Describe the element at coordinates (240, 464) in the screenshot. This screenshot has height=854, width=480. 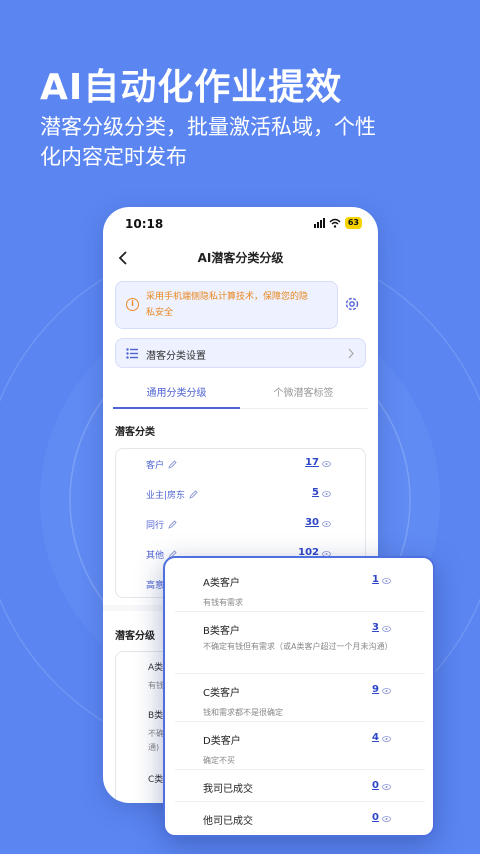
I see `list-item: 客户 17` at that location.